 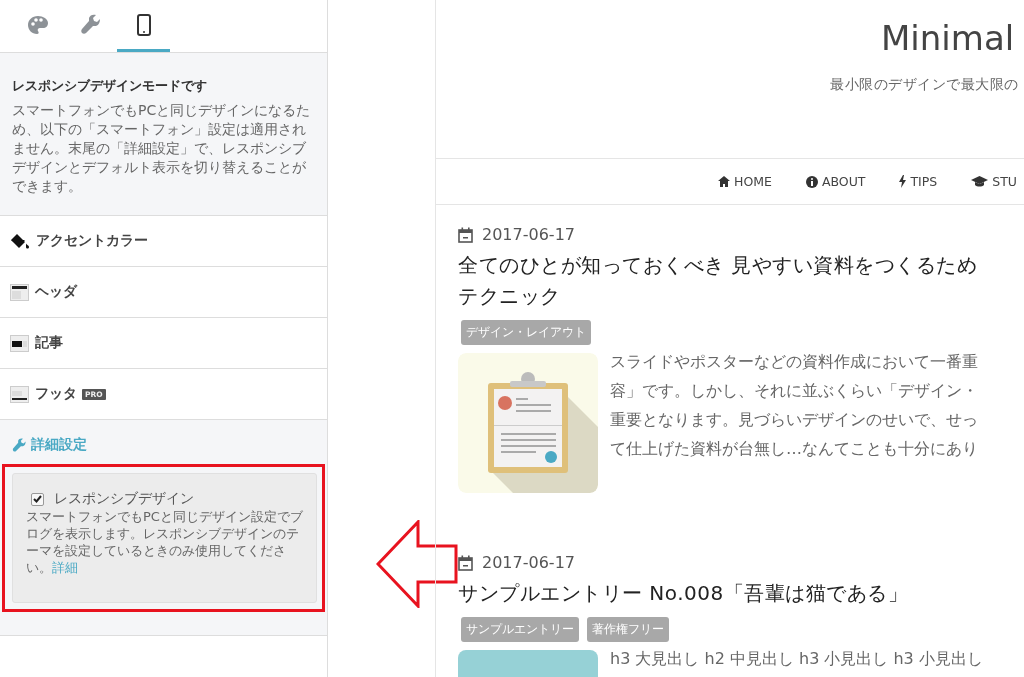 I want to click on post-excerpt: スライドやポスターなどの資料作成において一番重 容」です。しかし、それに並ぶくらい「デザイン・ 重要となります。見づらいデザインのせいで、せっ て仕上げた資料が台無し…なんてことも十分にあり, so click(x=794, y=405).